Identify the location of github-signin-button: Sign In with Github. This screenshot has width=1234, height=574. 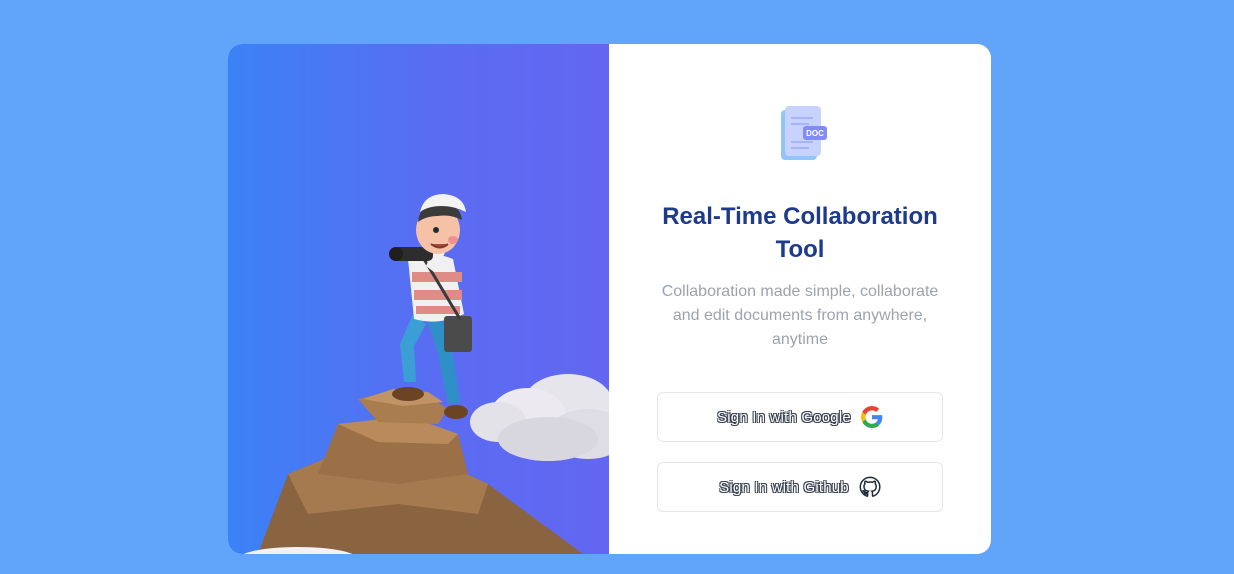
(800, 487).